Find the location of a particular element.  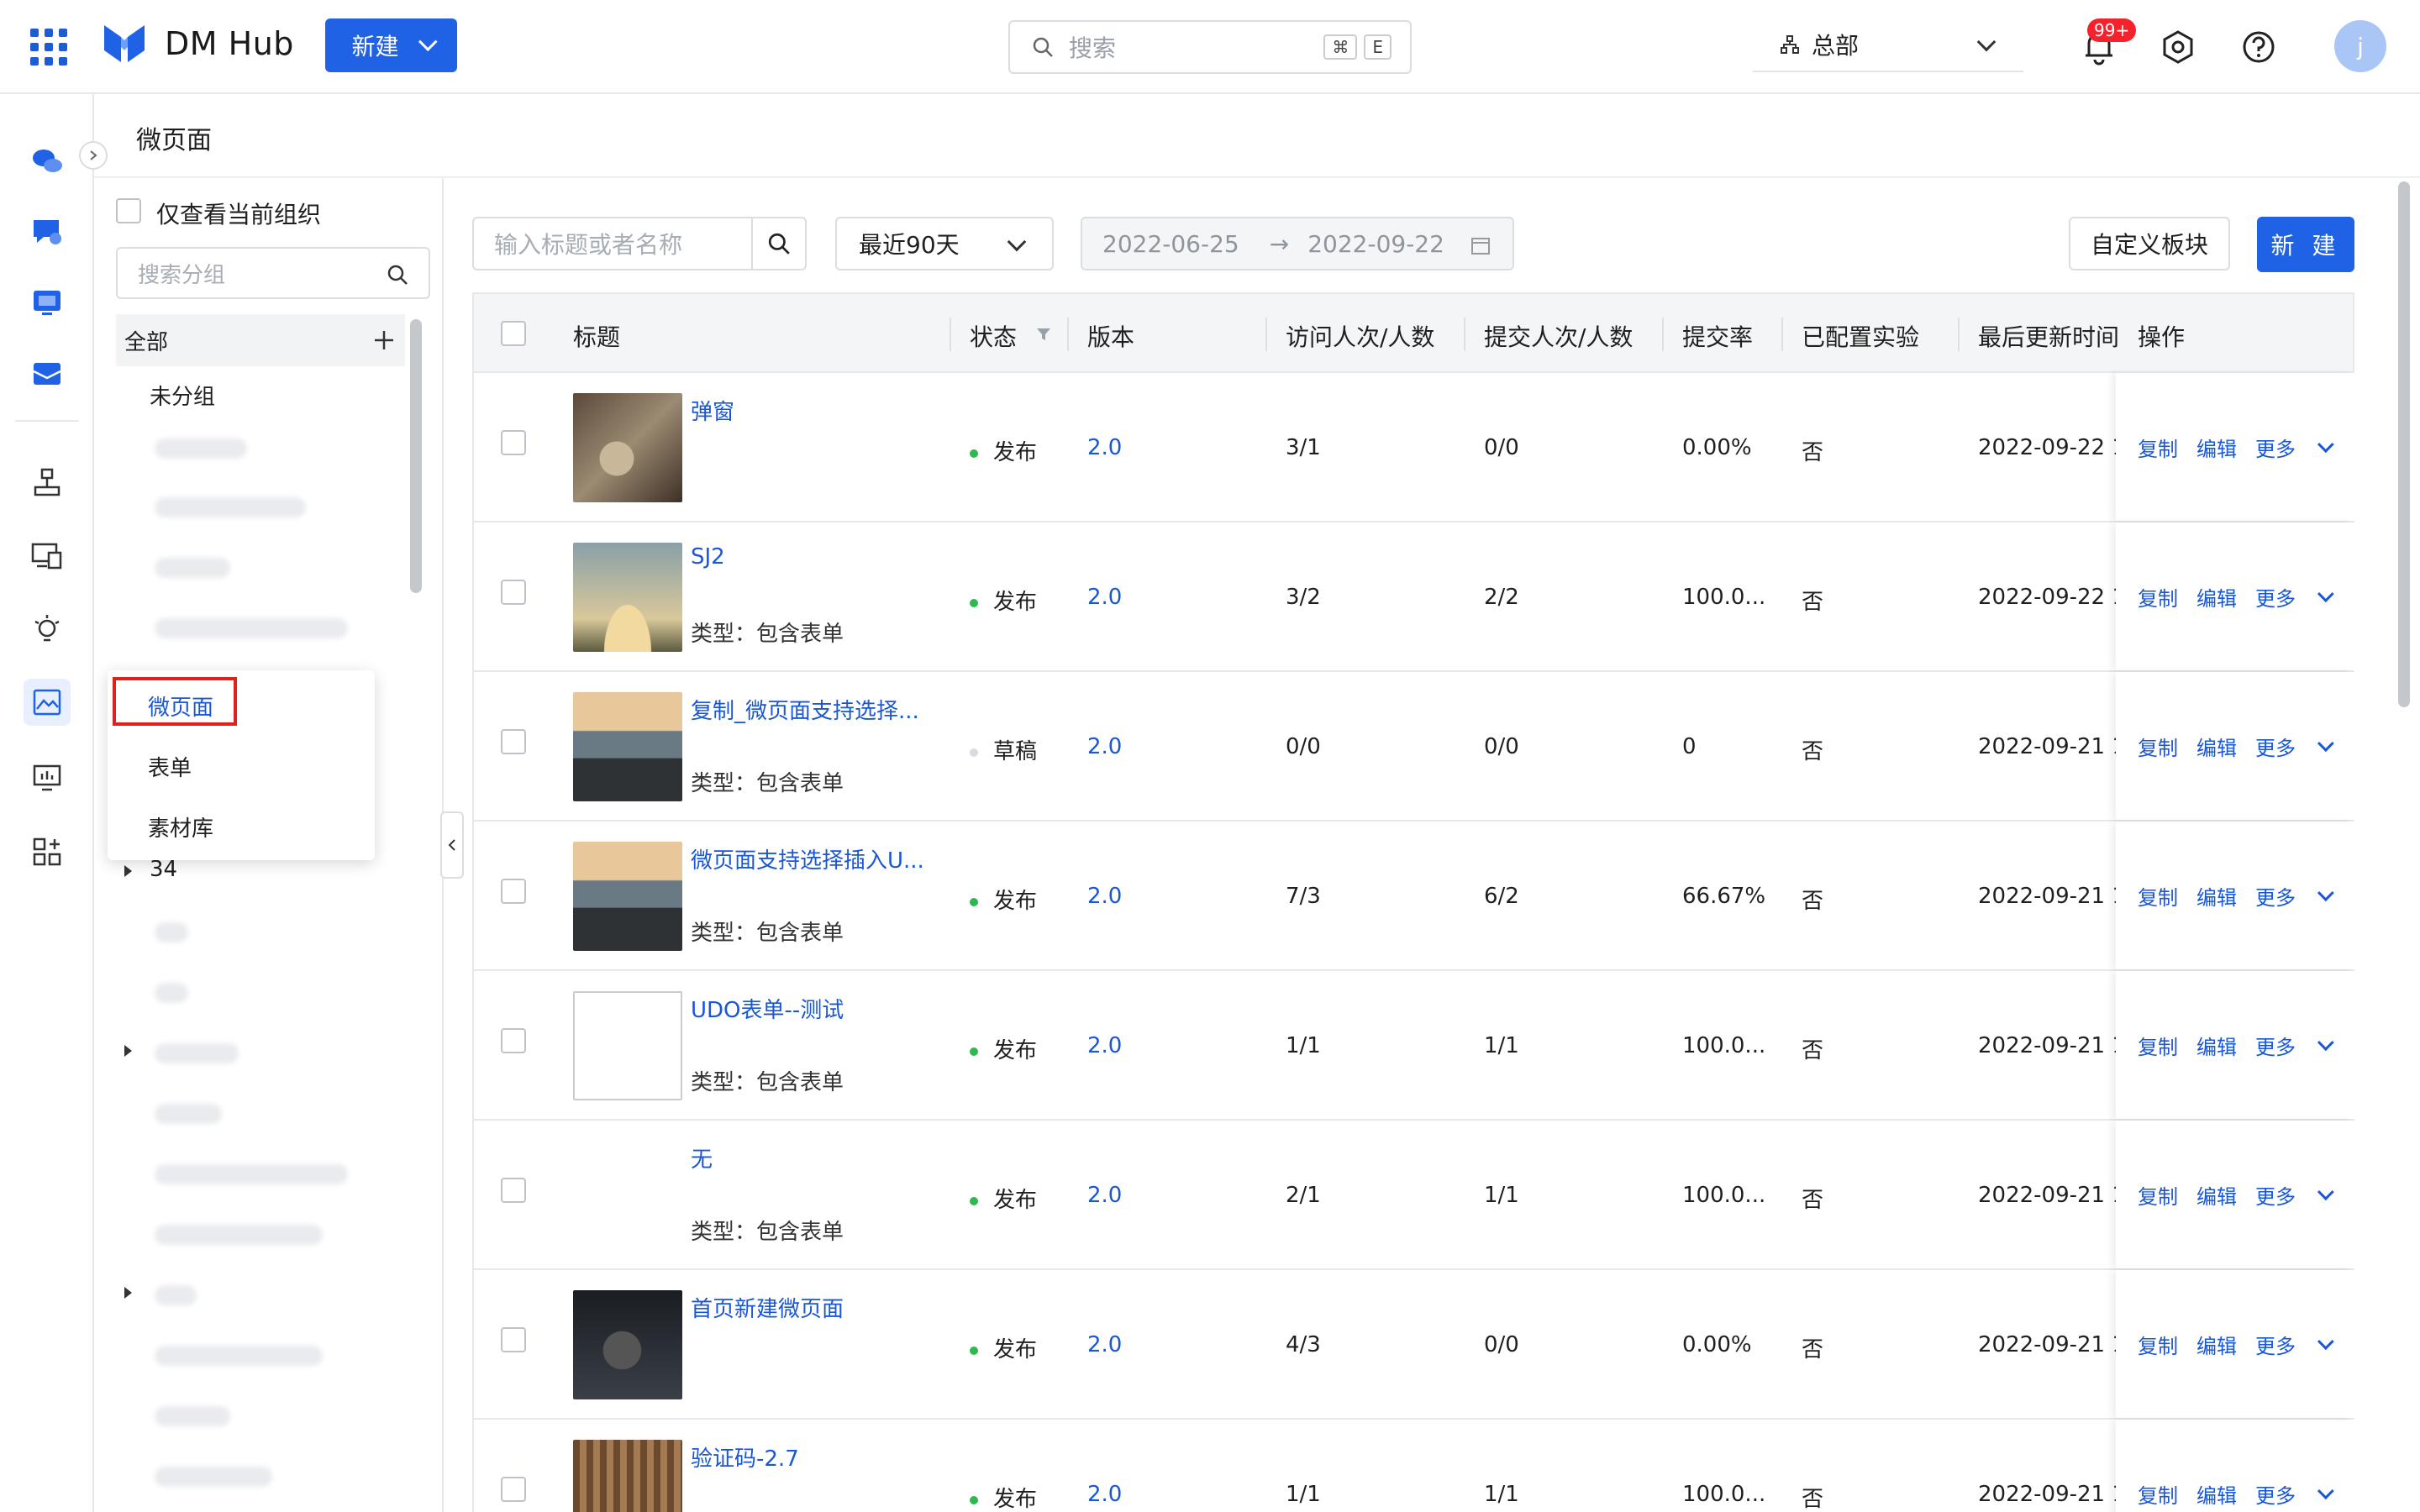

page-title-link: SJ2 is located at coordinates (708, 557).